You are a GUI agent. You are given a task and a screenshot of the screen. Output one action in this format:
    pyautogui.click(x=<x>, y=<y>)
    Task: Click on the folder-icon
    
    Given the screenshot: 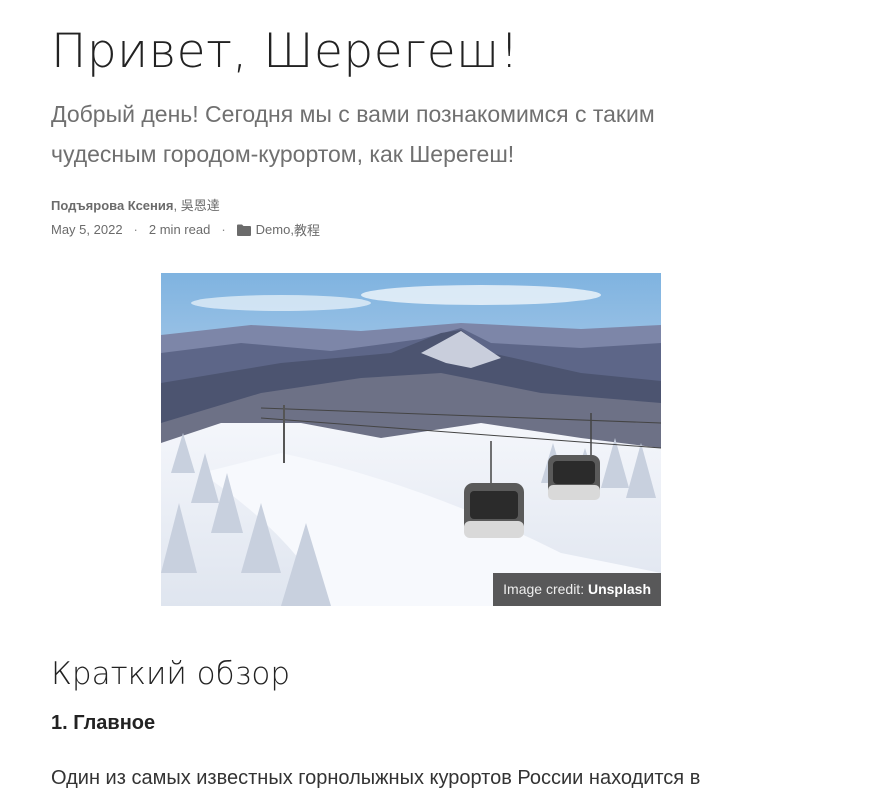 What is the action you would take?
    pyautogui.click(x=243, y=230)
    